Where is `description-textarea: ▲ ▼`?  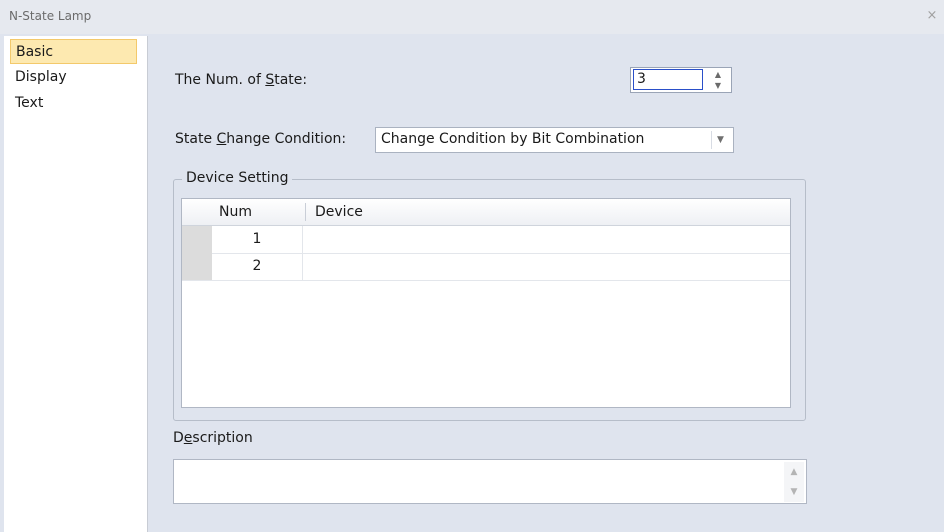
description-textarea: ▲ ▼ is located at coordinates (490, 481).